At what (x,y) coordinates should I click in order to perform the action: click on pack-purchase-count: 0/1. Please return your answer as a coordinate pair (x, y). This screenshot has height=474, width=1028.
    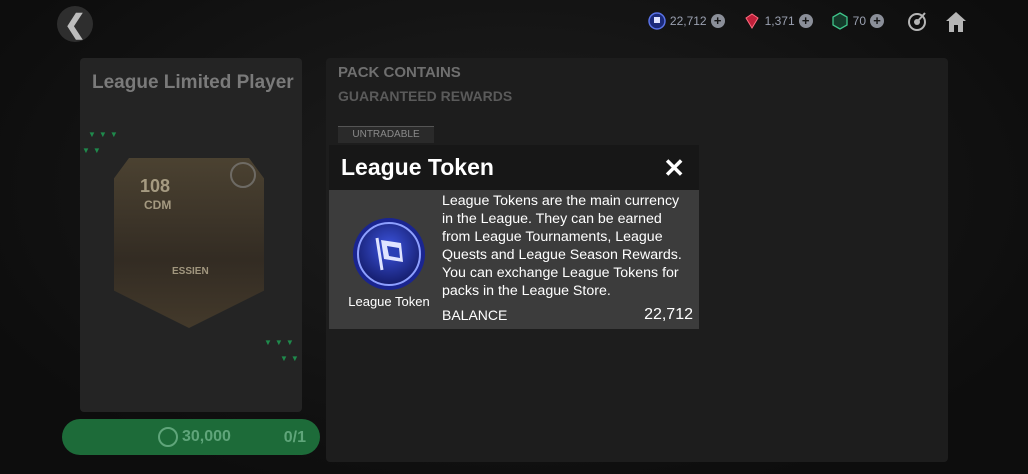
    Looking at the image, I should click on (294, 437).